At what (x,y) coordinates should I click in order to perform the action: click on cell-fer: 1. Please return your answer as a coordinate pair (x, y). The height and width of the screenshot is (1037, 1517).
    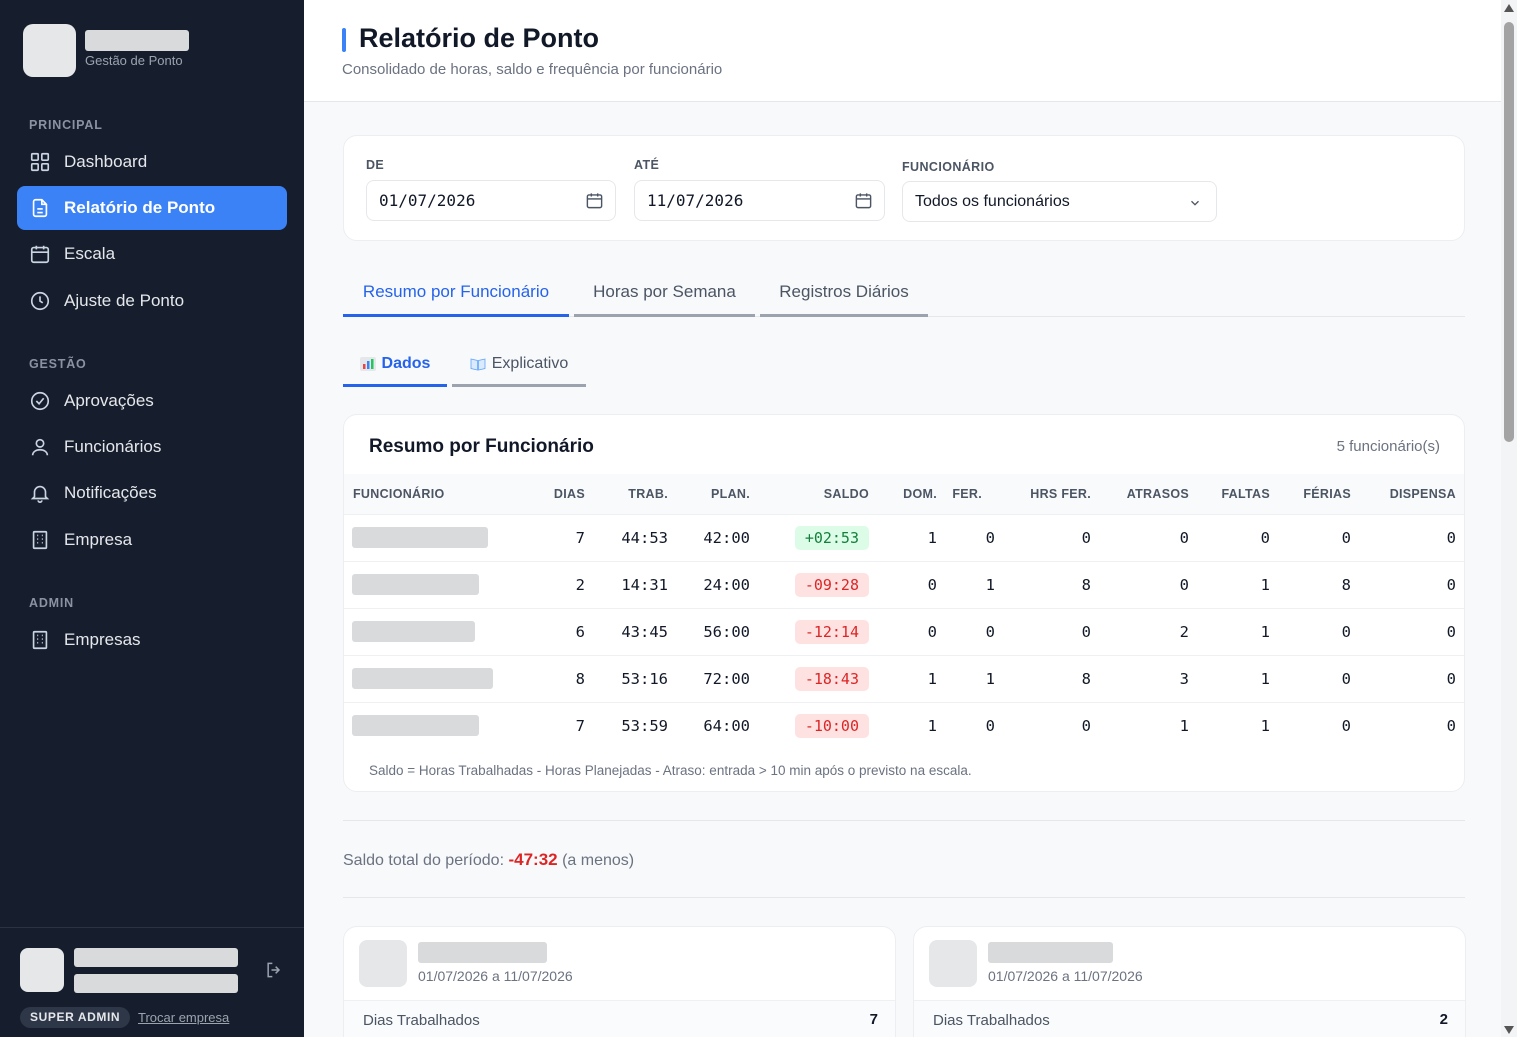
    Looking at the image, I should click on (990, 679).